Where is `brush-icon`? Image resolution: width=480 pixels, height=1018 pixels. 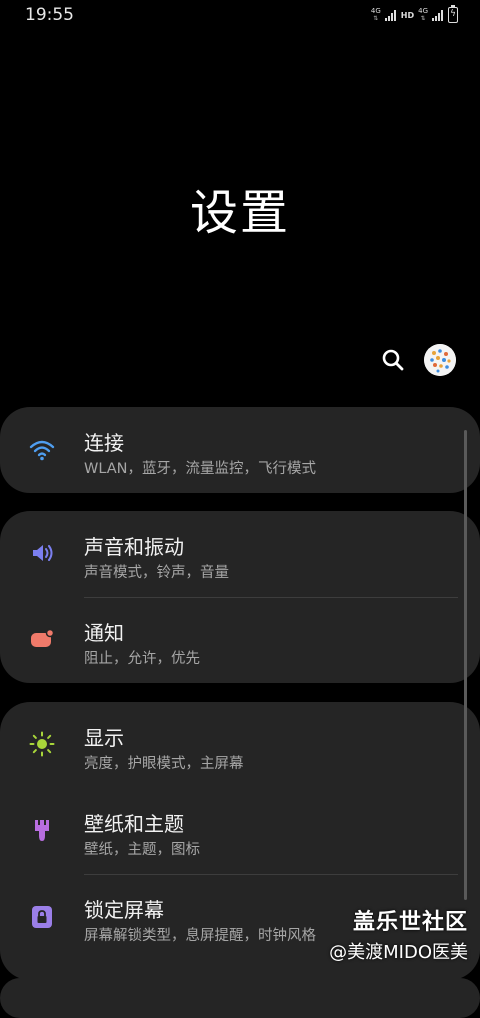
brush-icon is located at coordinates (42, 830).